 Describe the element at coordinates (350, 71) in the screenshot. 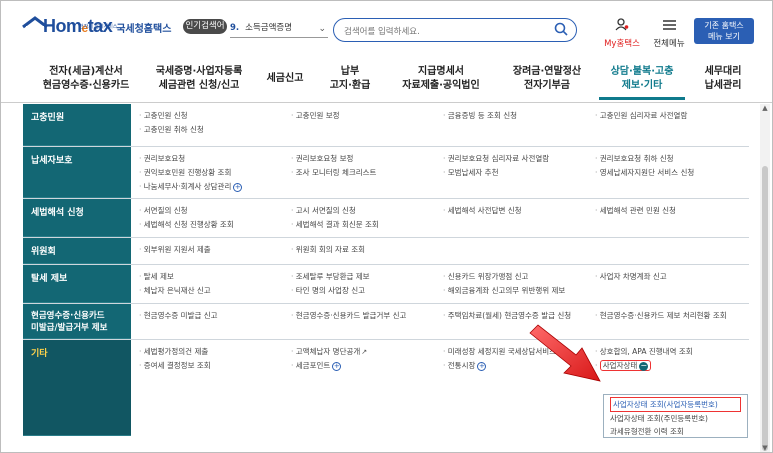

I see `gnb-label-line1: 납부` at that location.